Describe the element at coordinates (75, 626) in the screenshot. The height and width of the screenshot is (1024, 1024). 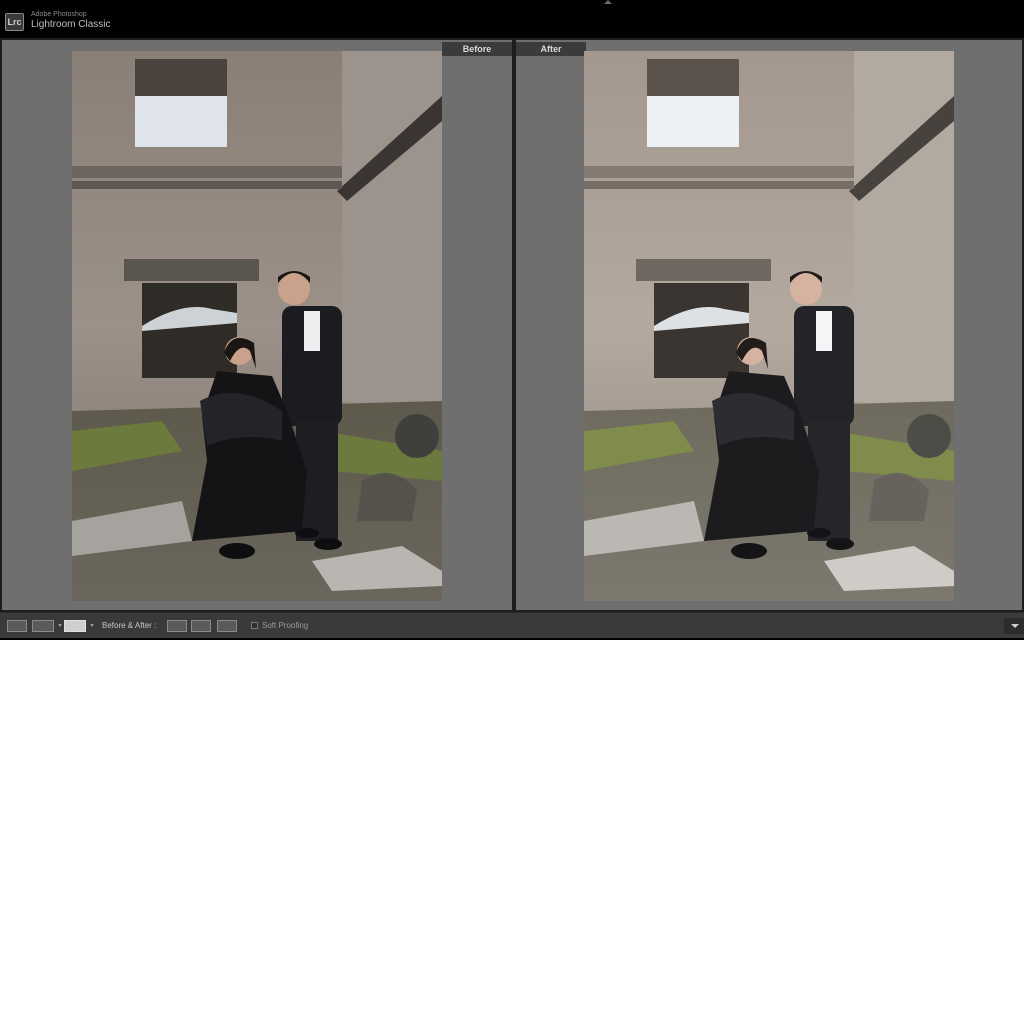
I see `before-after-view-button` at that location.